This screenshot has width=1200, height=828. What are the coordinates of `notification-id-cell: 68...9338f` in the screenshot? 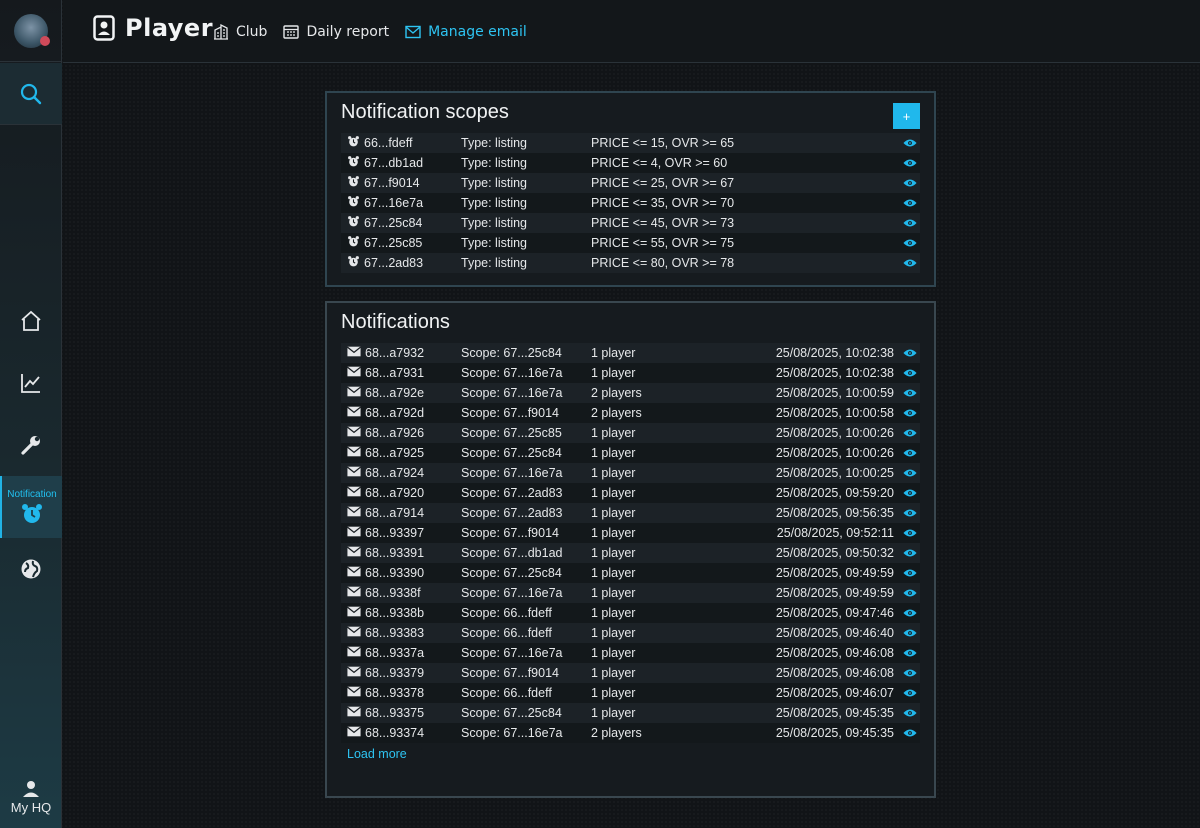 It's located at (401, 593).